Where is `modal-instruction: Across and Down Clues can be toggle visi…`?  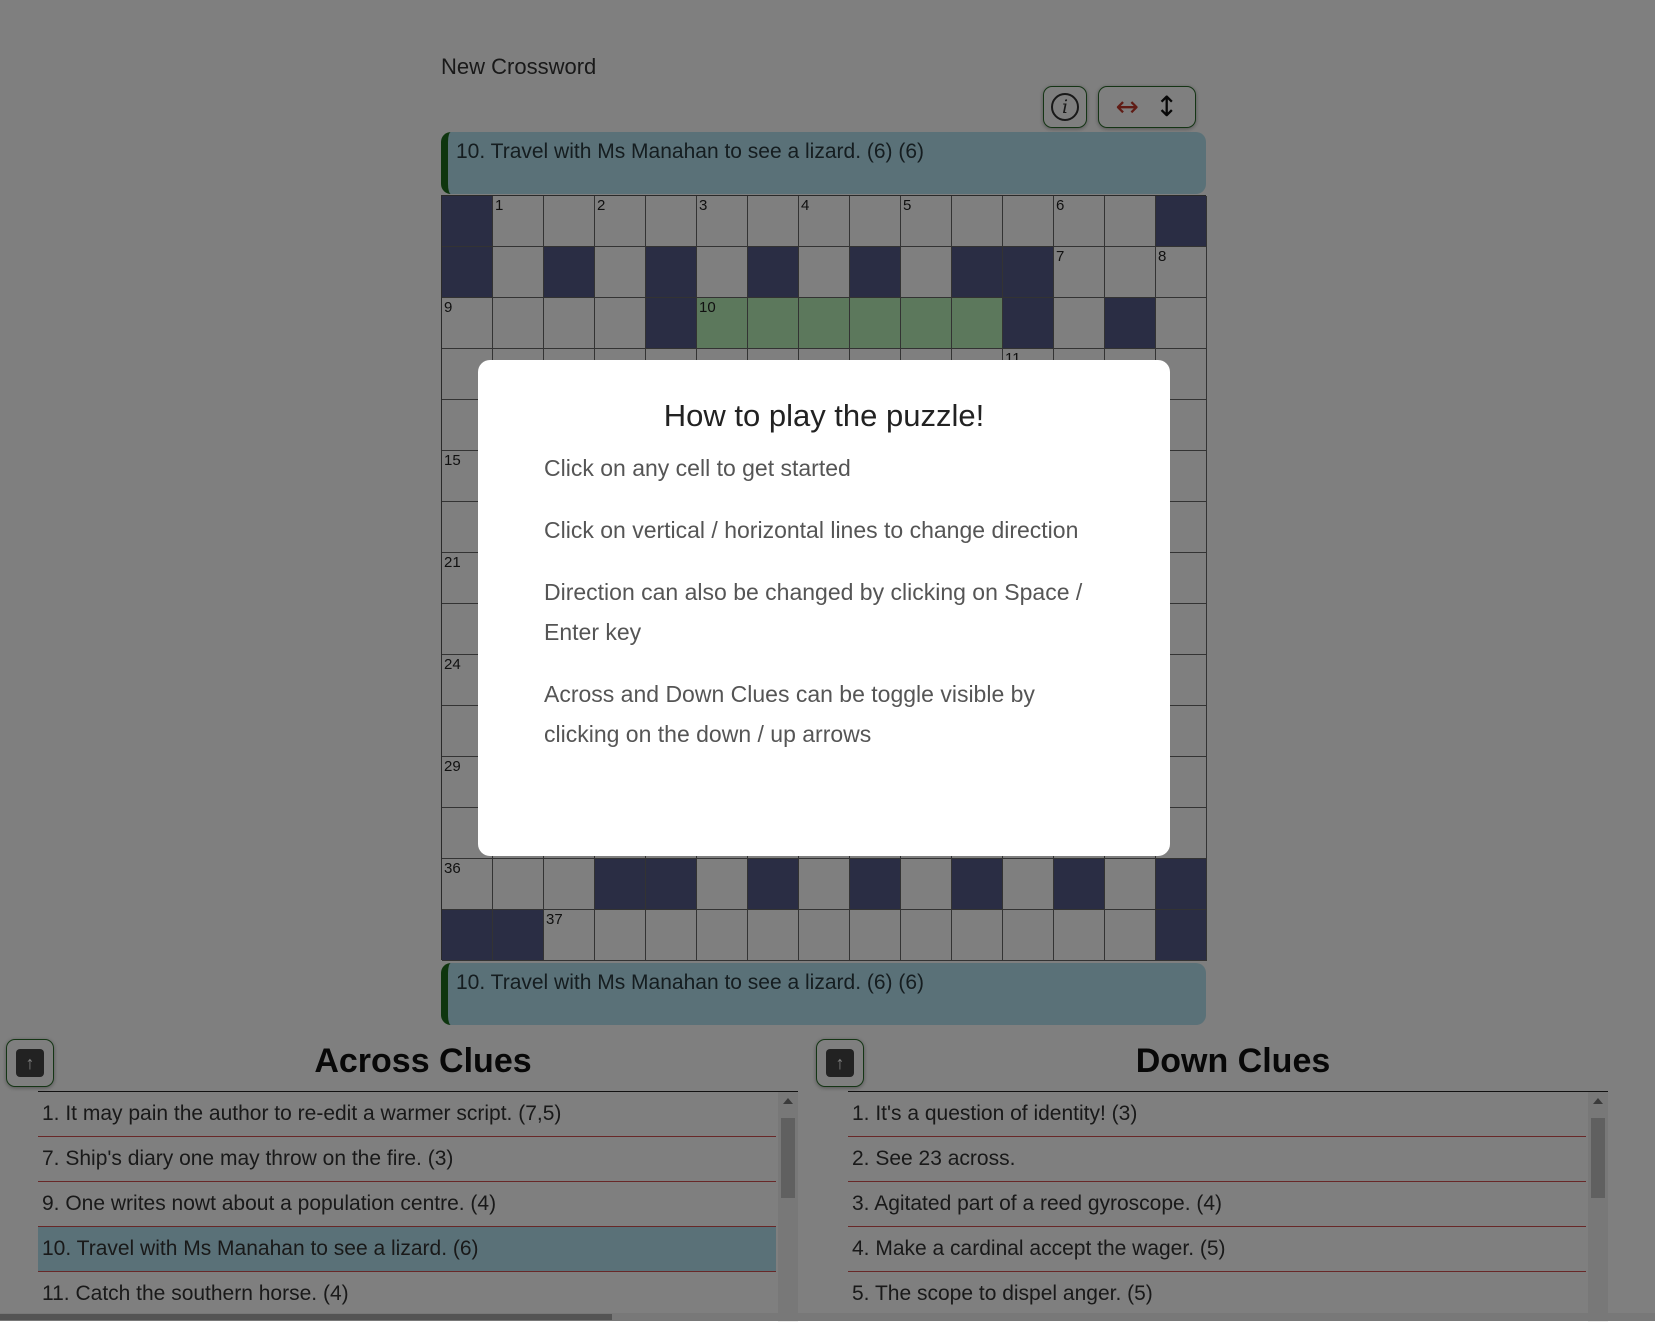 modal-instruction: Across and Down Clues can be toggle visi… is located at coordinates (789, 714).